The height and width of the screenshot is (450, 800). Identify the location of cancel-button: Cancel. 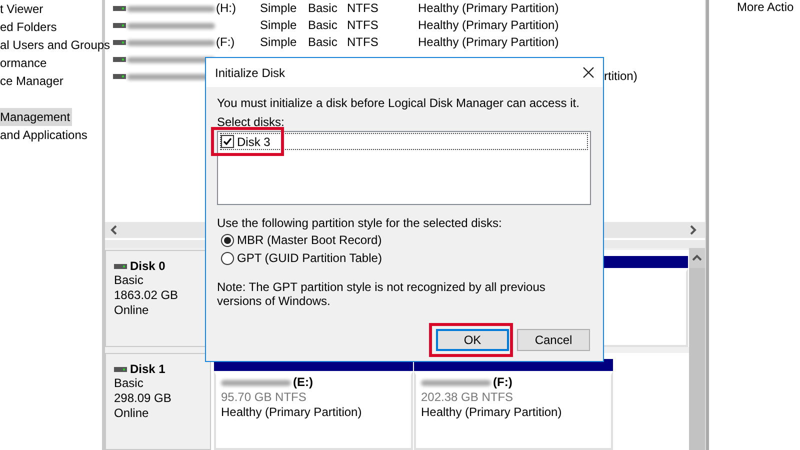
(553, 340).